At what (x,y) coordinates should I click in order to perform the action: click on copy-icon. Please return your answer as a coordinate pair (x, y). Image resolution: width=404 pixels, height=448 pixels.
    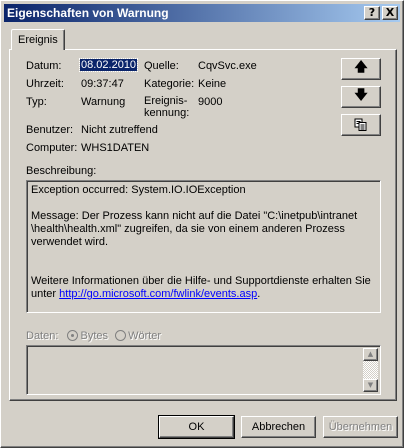
    Looking at the image, I should click on (360, 124).